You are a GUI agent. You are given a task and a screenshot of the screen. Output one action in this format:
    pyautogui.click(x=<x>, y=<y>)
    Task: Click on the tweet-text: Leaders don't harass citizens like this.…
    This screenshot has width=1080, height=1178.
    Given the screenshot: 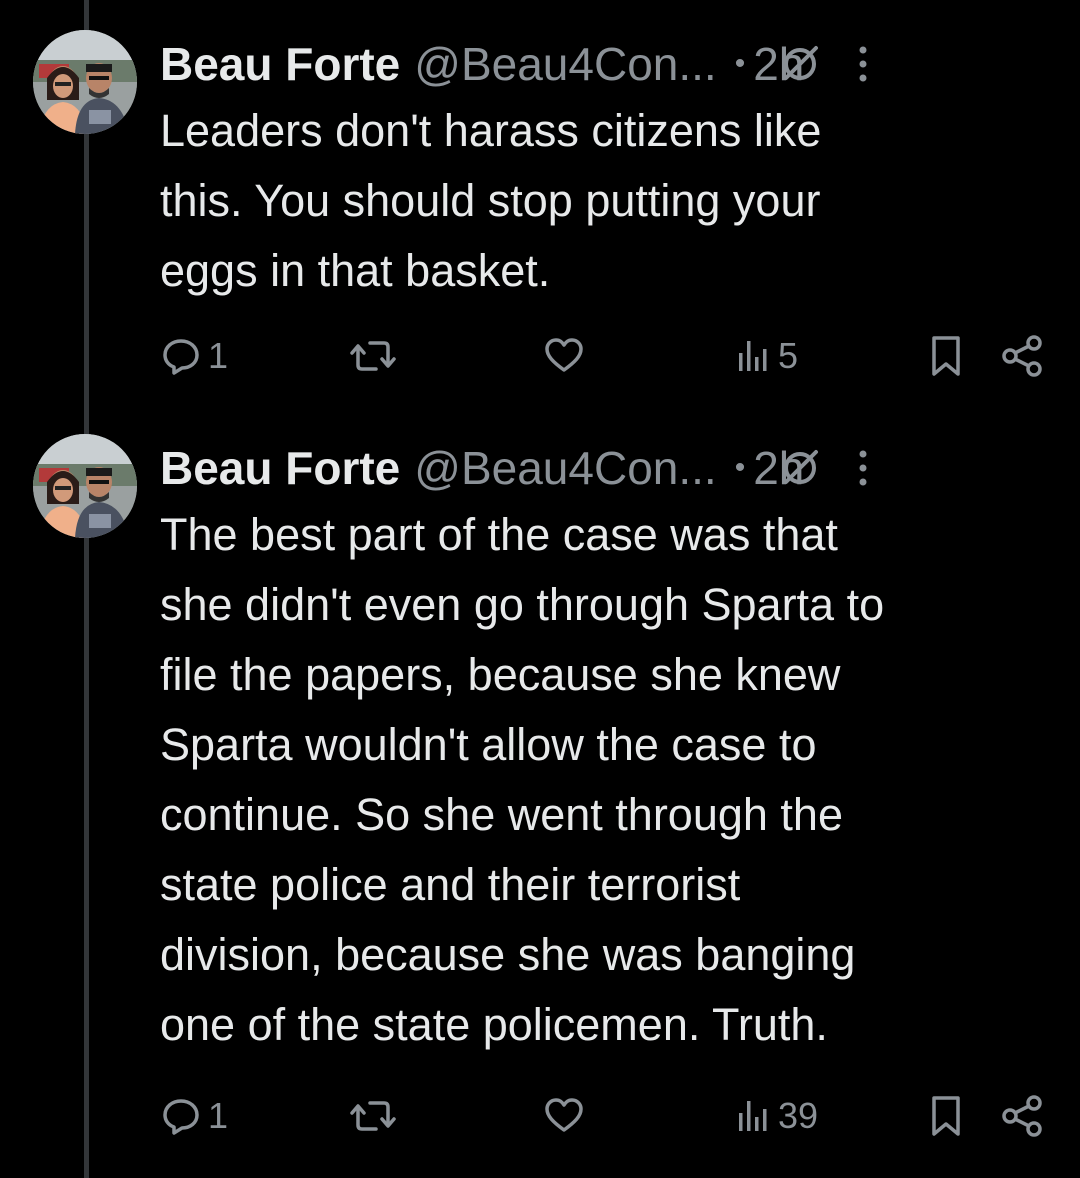 What is the action you would take?
    pyautogui.click(x=491, y=200)
    